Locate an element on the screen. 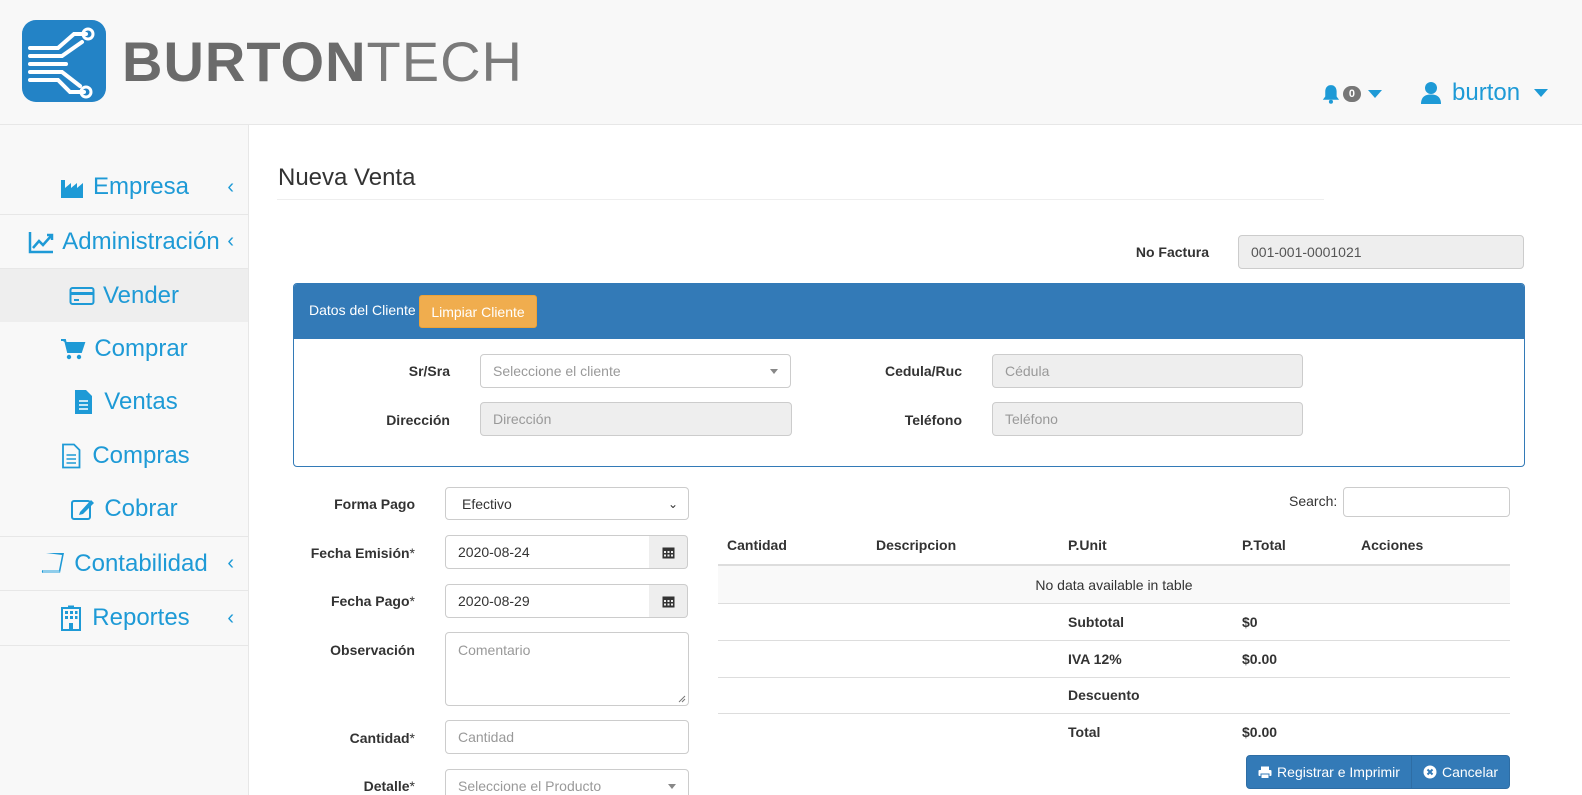 Image resolution: width=1582 pixels, height=795 pixels. register-print-button: Registrar e Imprimir is located at coordinates (1329, 772).